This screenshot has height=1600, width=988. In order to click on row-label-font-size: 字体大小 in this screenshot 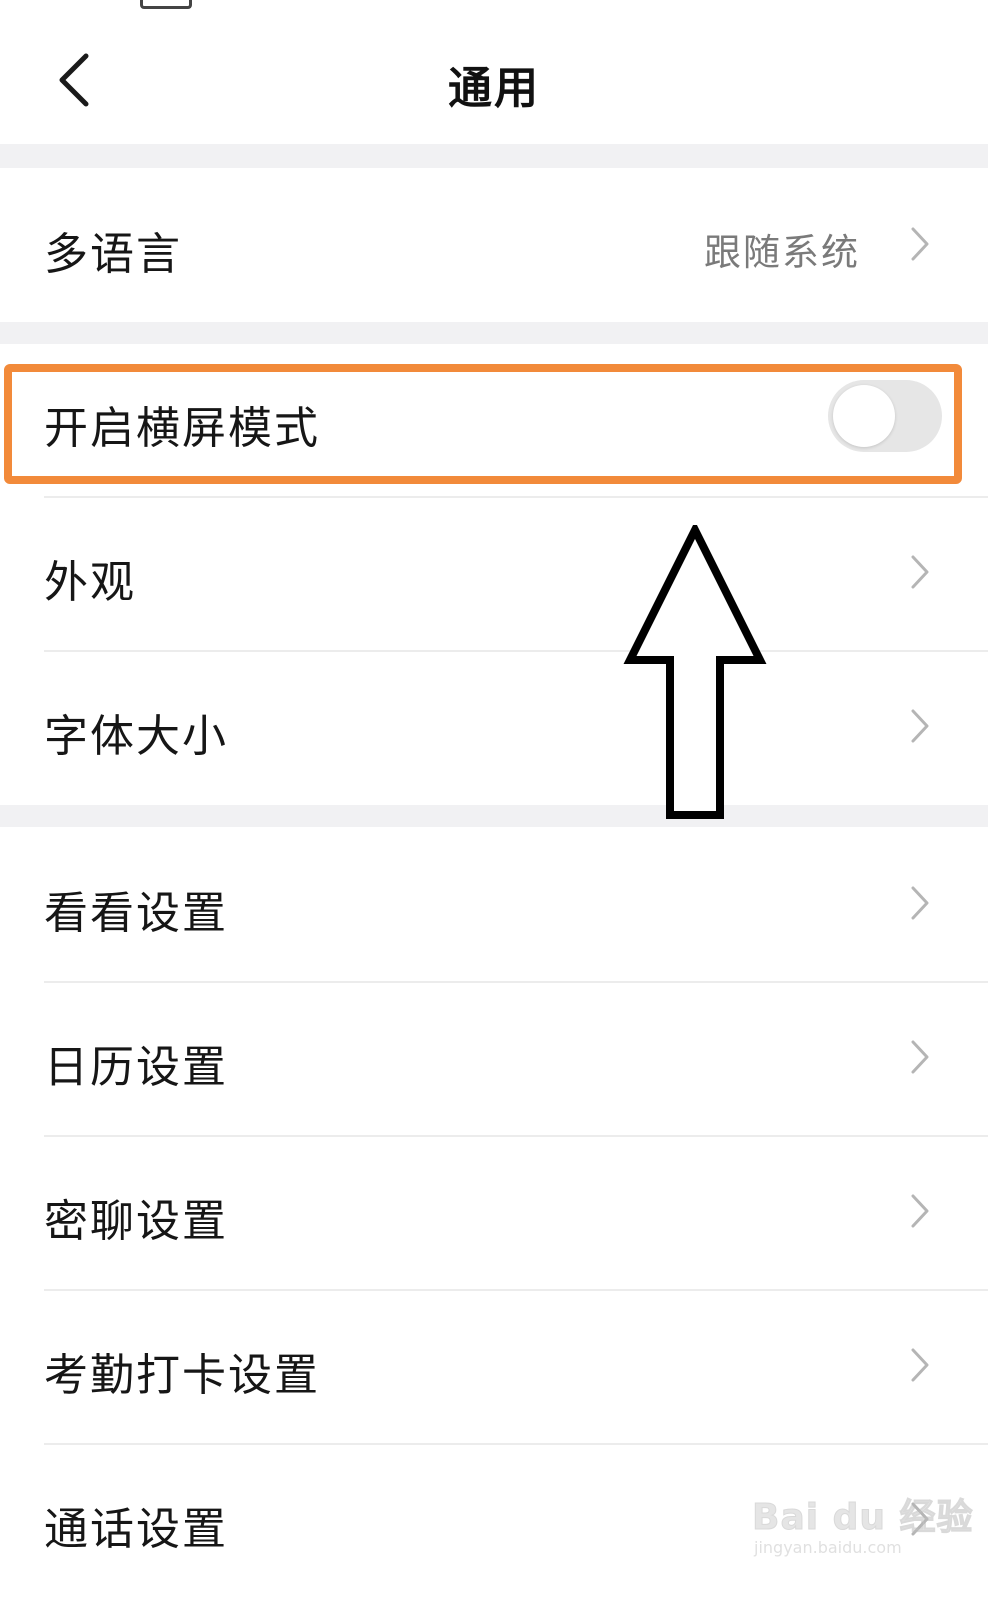, I will do `click(136, 736)`.